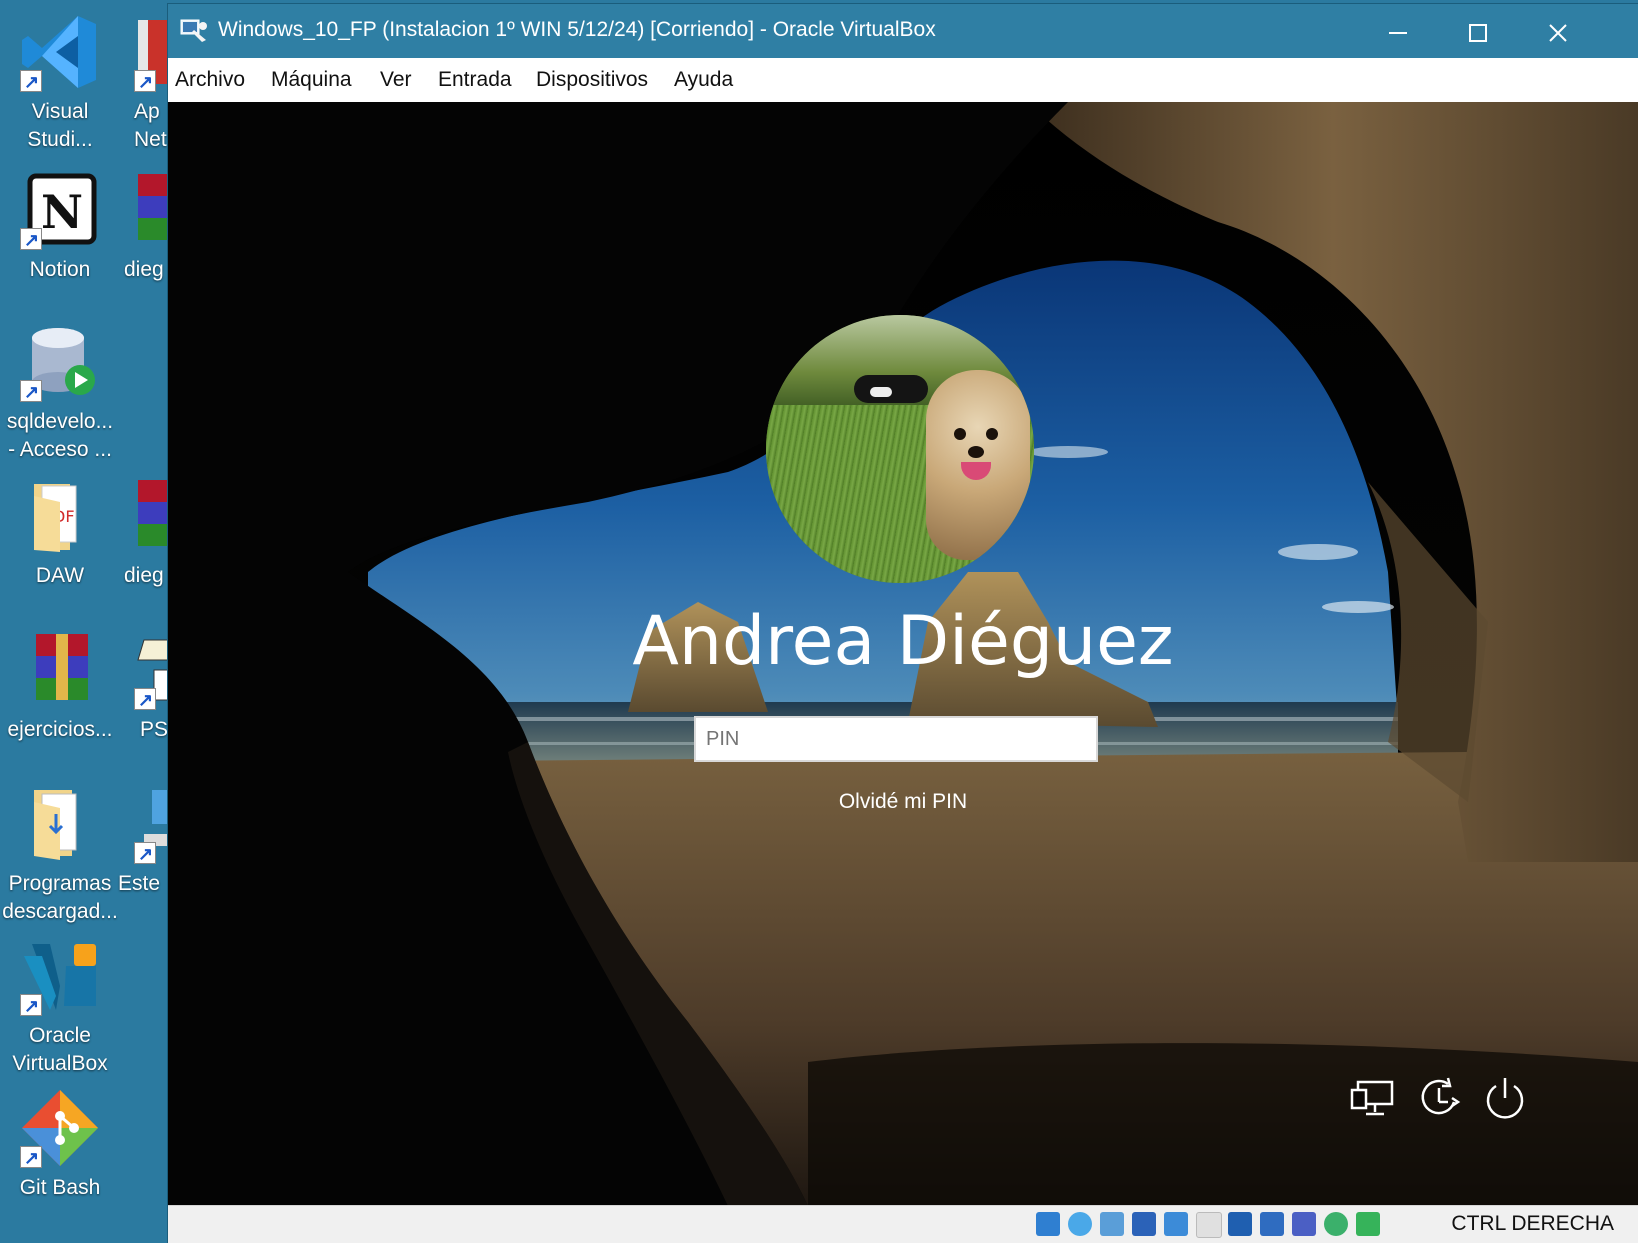 The height and width of the screenshot is (1243, 1638). Describe the element at coordinates (1176, 1224) in the screenshot. I see `usb-icon` at that location.